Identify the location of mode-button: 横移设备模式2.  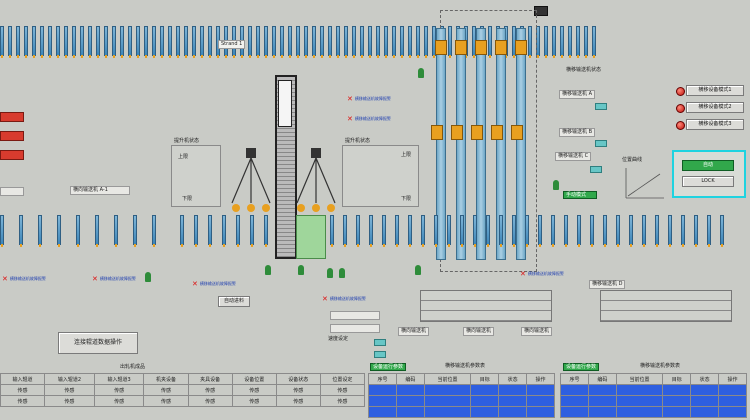
(715, 107).